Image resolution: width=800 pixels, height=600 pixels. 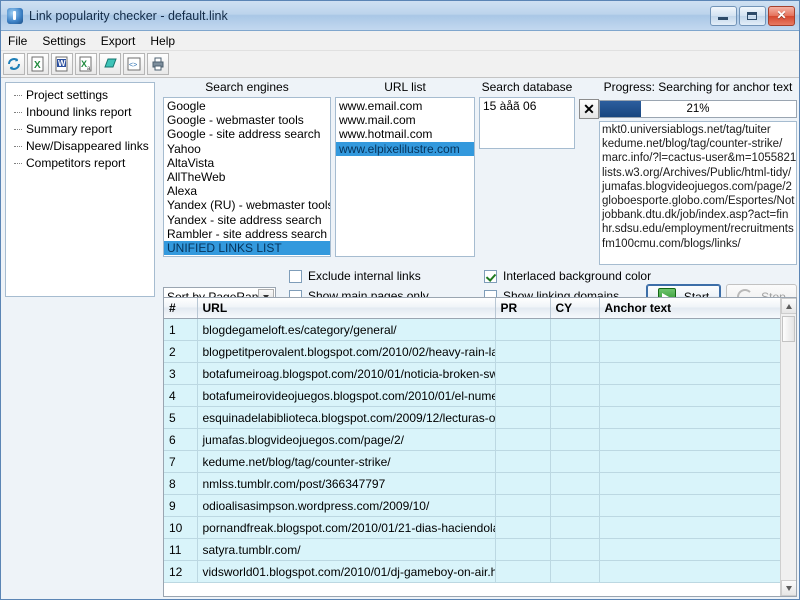 I want to click on table-row: 7 kedume.net/blog/tag/counter-strike/, so click(x=473, y=461).